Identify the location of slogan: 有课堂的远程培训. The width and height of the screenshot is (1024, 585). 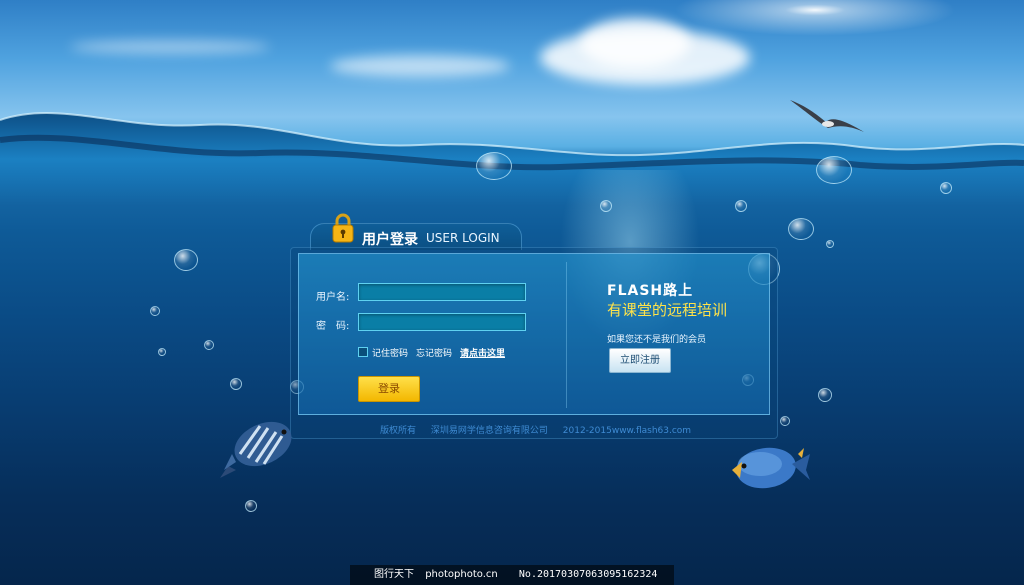
(667, 310).